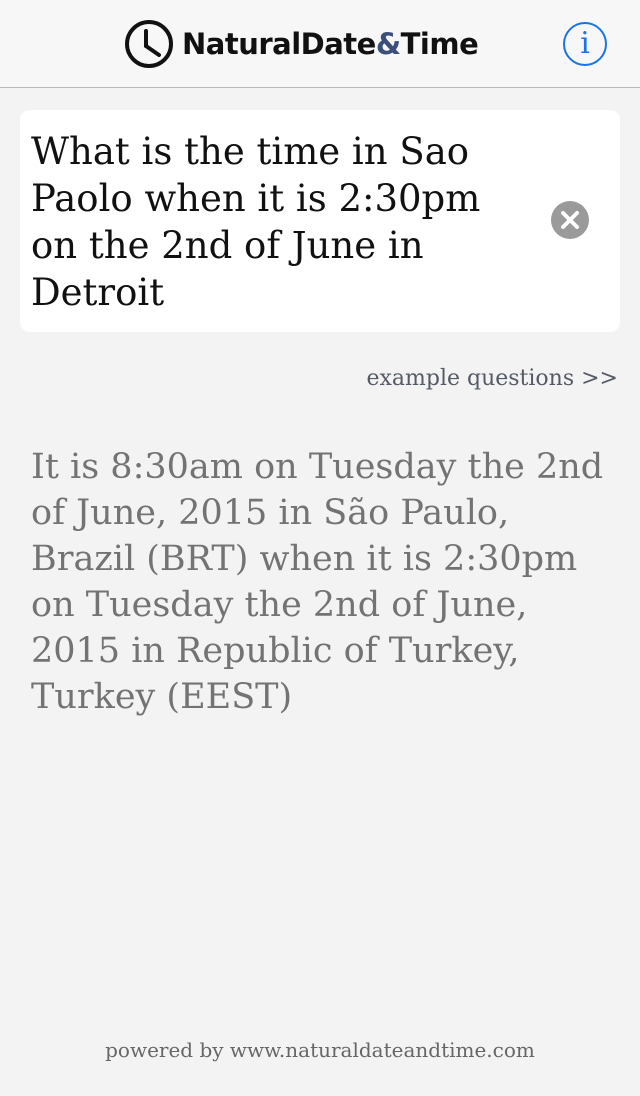 The image size is (640, 1096). Describe the element at coordinates (439, 44) in the screenshot. I see `logo-text-part2: Time` at that location.